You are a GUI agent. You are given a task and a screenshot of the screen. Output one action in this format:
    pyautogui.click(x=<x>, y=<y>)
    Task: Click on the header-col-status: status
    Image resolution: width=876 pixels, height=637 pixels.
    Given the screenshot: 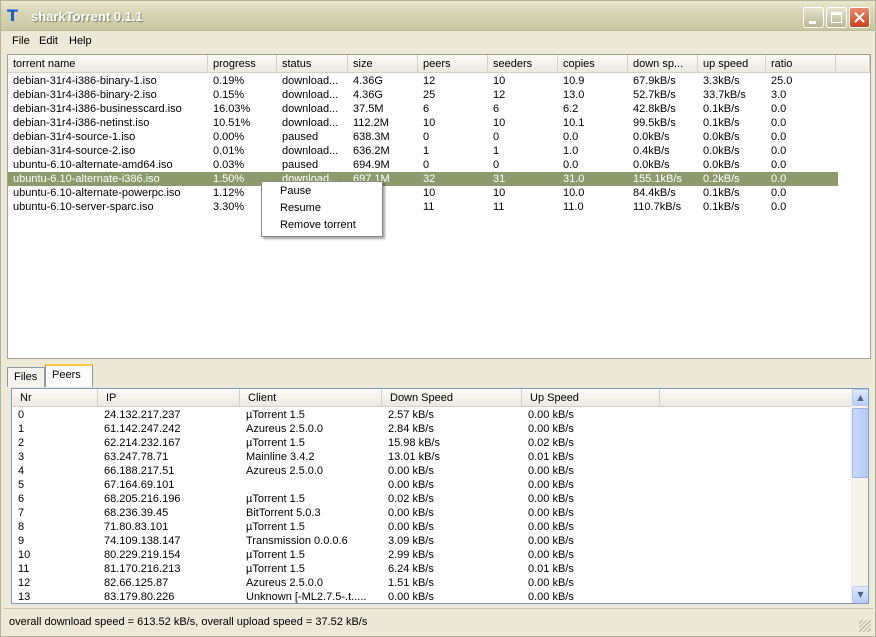 What is the action you would take?
    pyautogui.click(x=312, y=64)
    